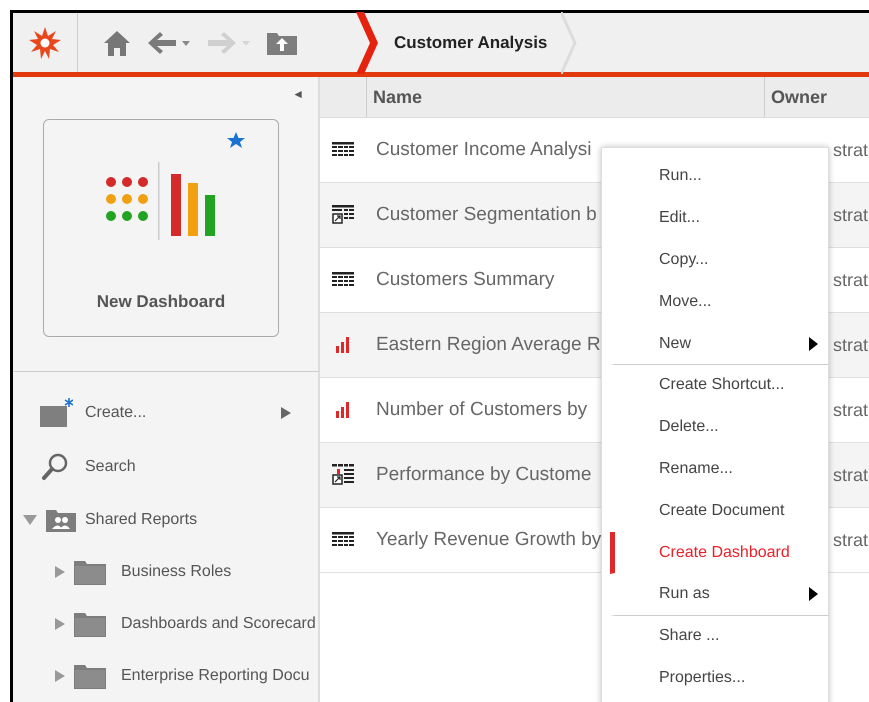  I want to click on table-cell-text: Customers Summary, so click(465, 280).